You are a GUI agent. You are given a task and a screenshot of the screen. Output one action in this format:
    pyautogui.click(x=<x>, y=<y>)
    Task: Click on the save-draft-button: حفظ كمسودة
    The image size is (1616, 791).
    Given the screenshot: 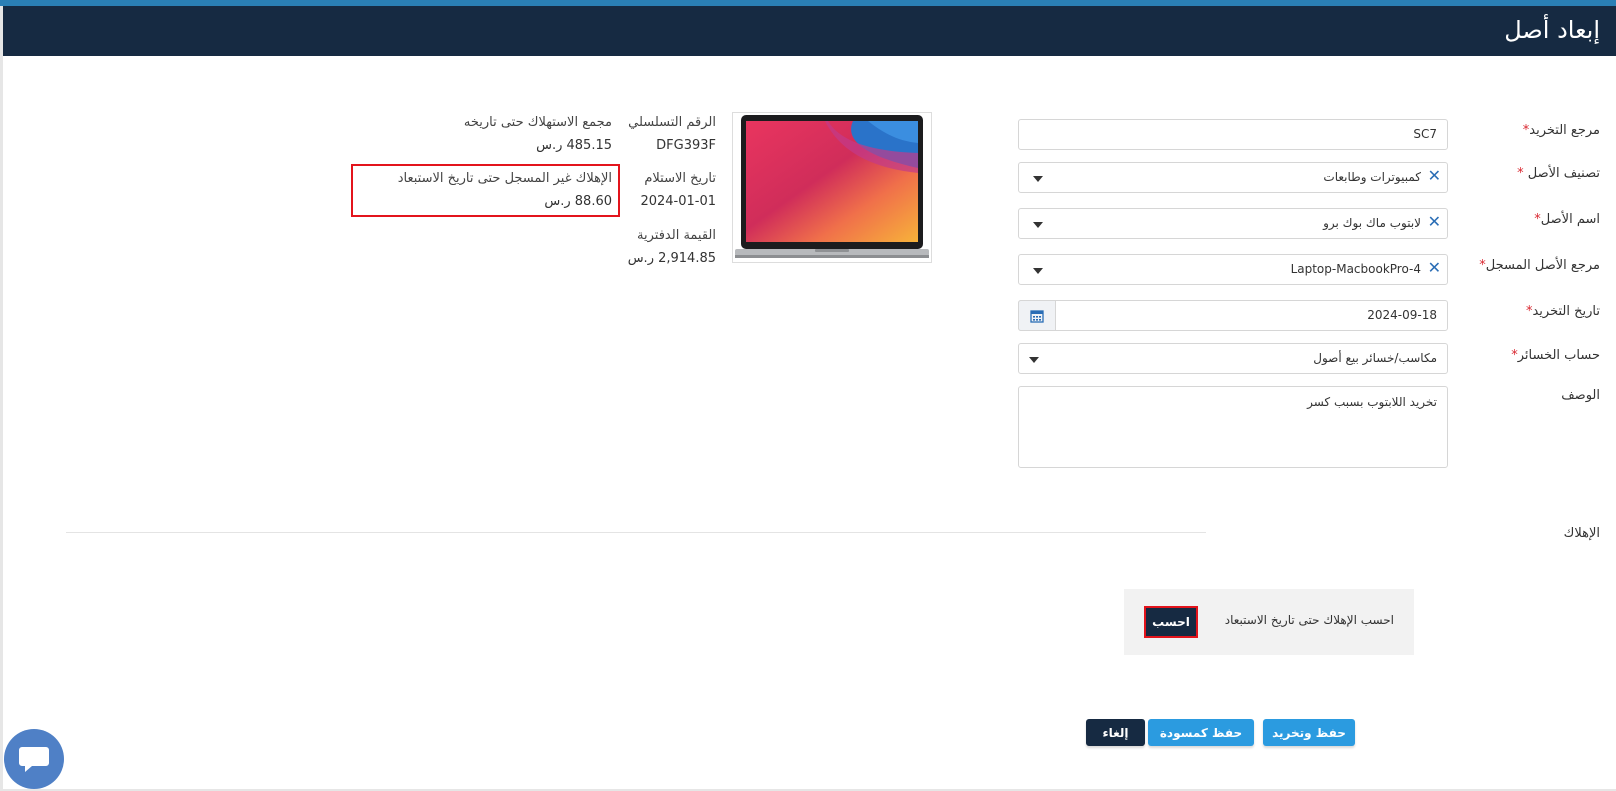 What is the action you would take?
    pyautogui.click(x=1201, y=732)
    